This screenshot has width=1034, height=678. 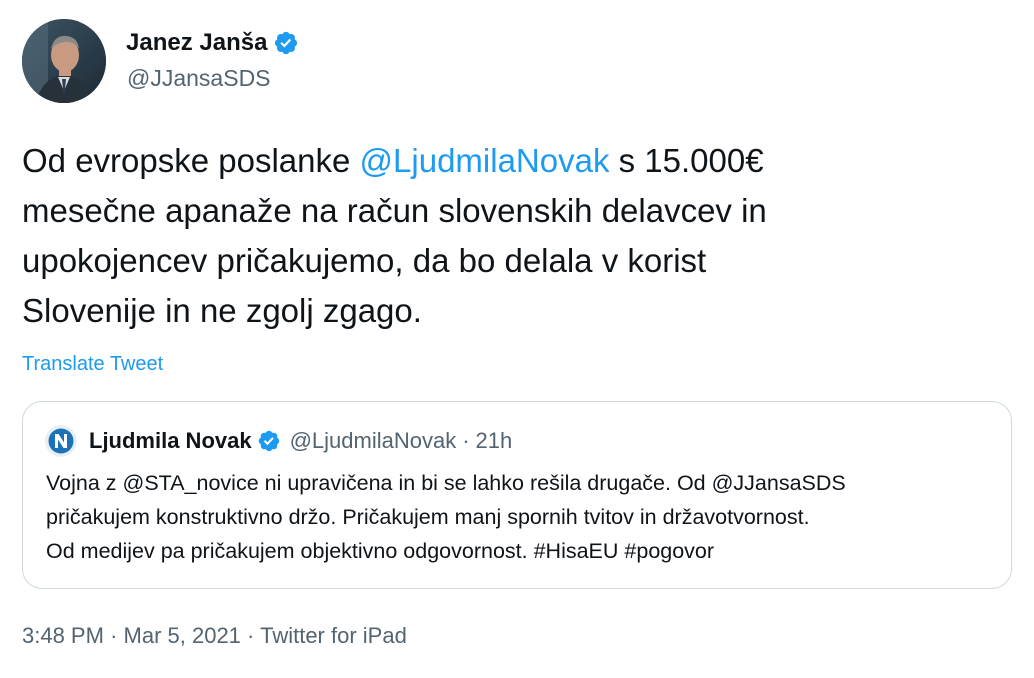 I want to click on author-avatar, so click(x=64, y=61).